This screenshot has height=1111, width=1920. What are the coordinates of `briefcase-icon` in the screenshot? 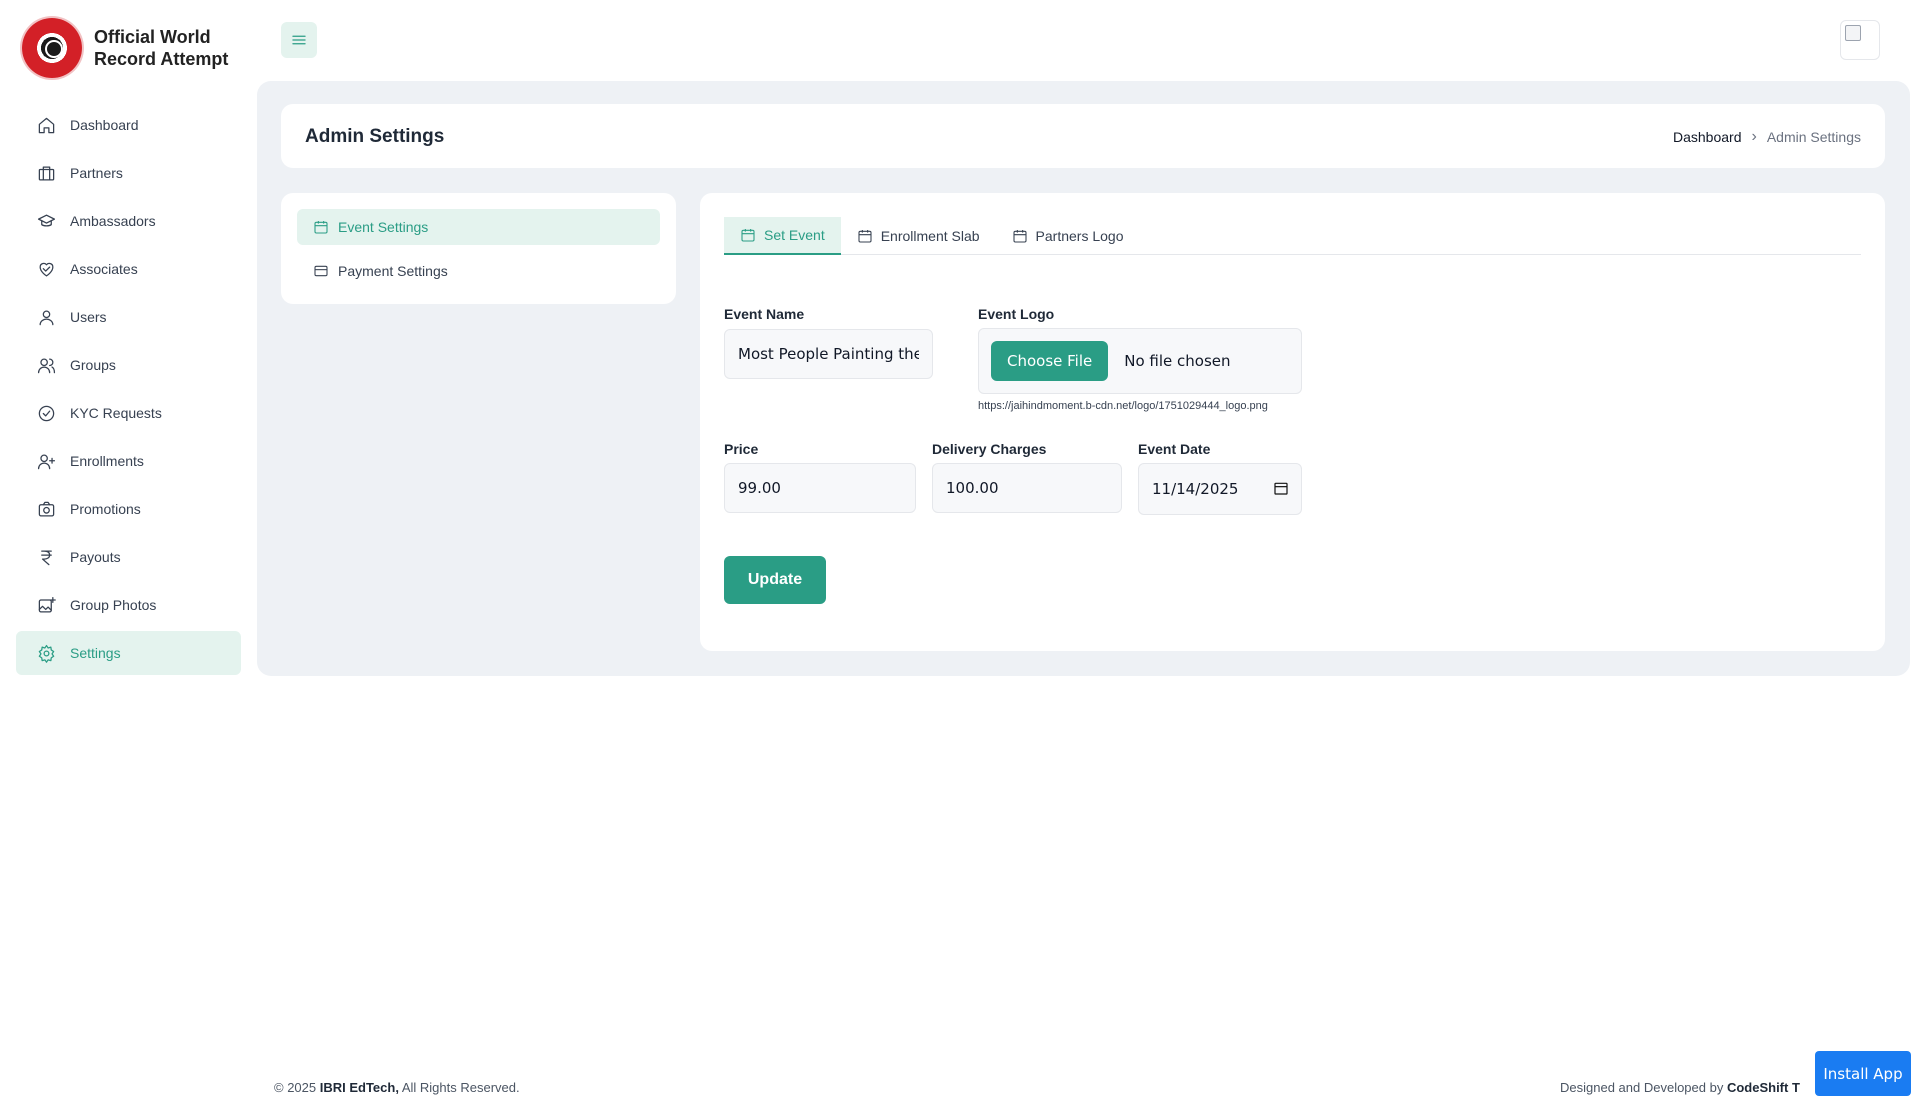 It's located at (46, 173).